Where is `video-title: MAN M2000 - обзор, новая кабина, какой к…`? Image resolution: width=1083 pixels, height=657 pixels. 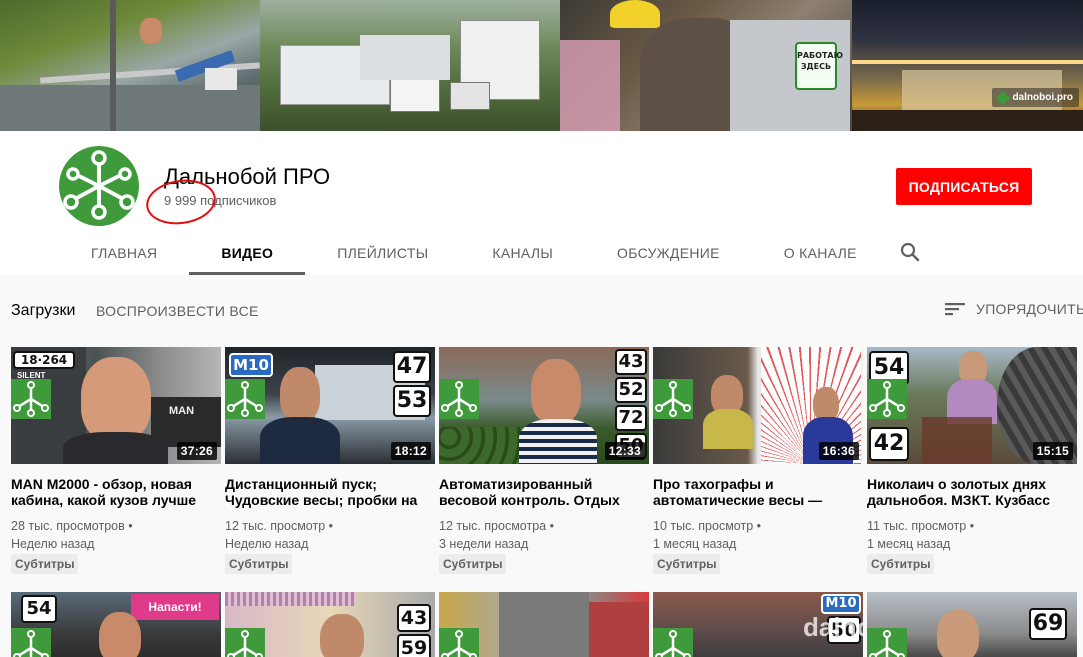
video-title: MAN M2000 - обзор, новая кабина, какой к… is located at coordinates (116, 492).